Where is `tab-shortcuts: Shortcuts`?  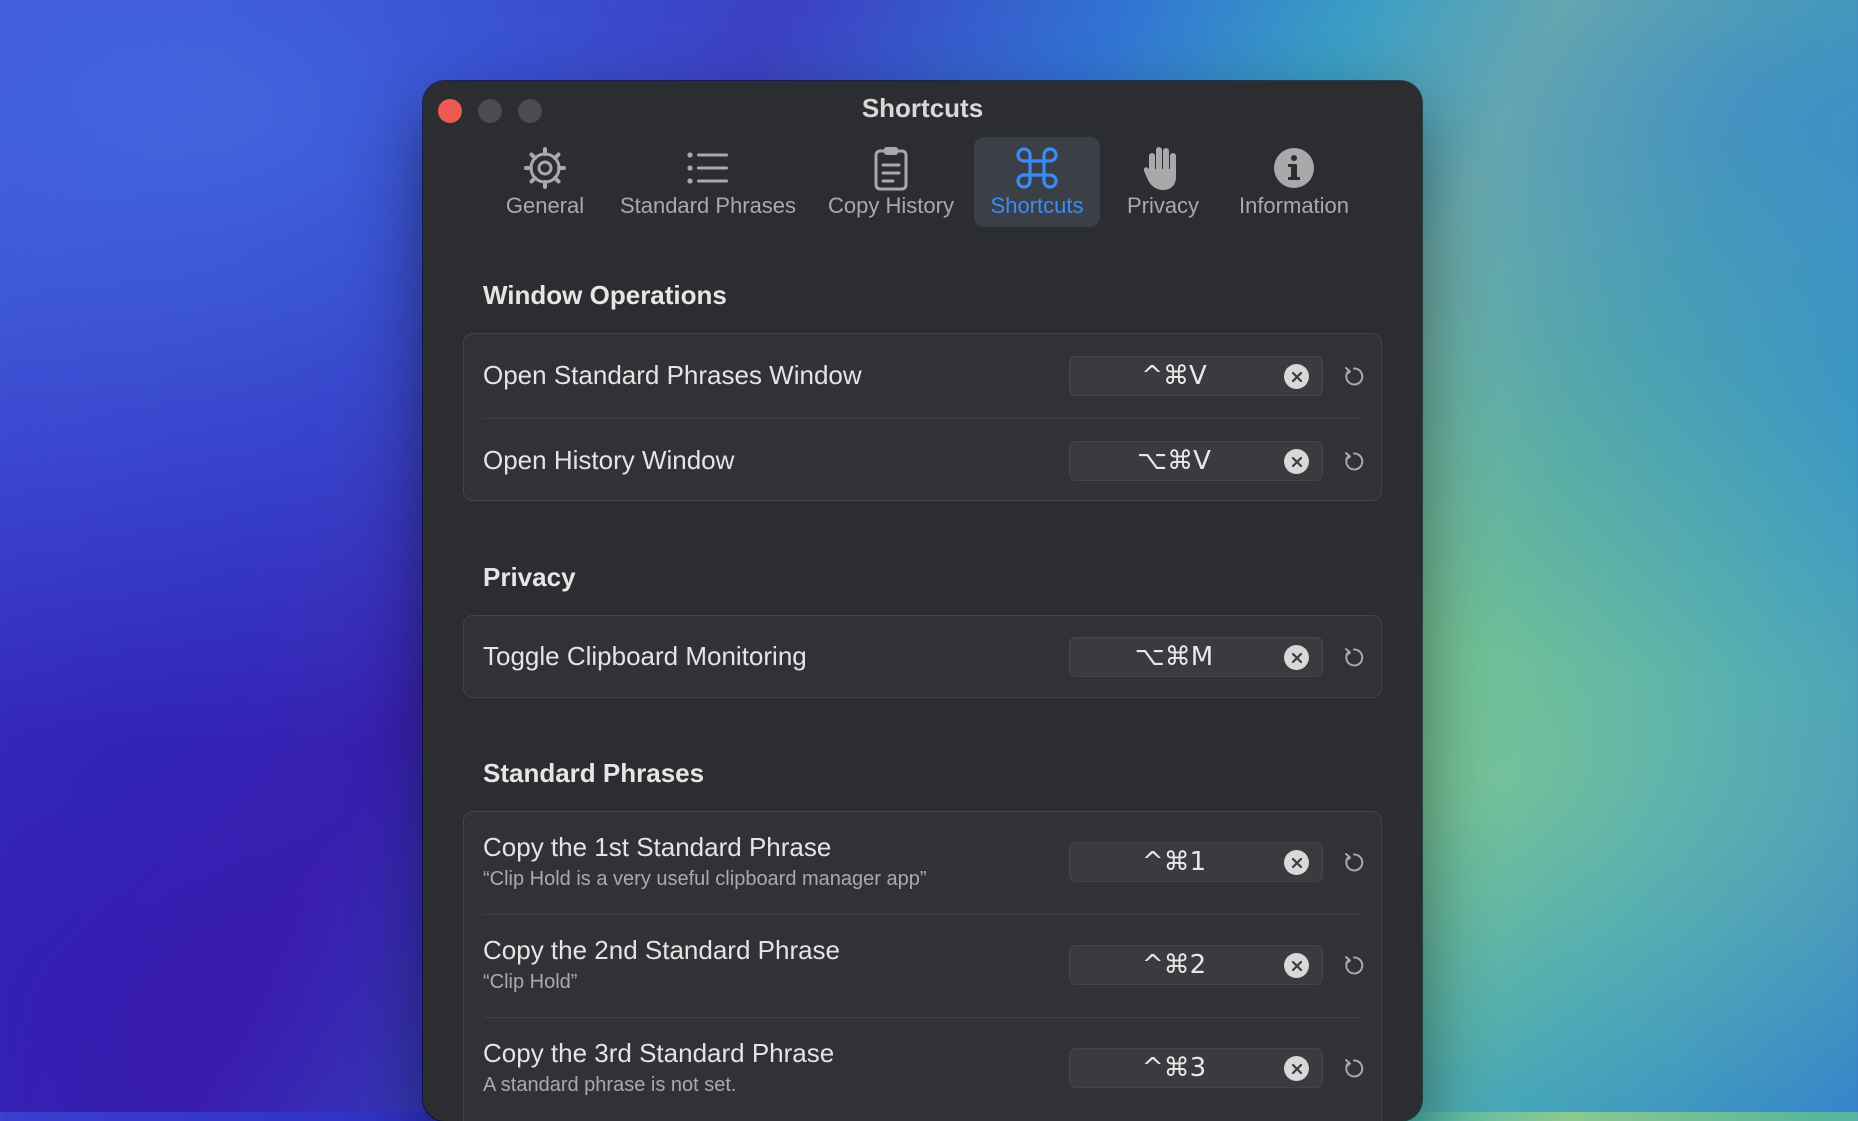 tab-shortcuts: Shortcuts is located at coordinates (1037, 182).